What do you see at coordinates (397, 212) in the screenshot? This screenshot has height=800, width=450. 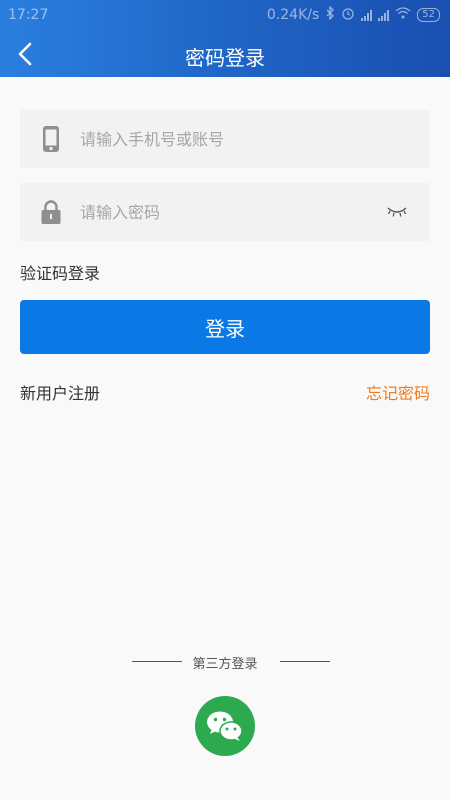 I see `eye-closed-icon` at bounding box center [397, 212].